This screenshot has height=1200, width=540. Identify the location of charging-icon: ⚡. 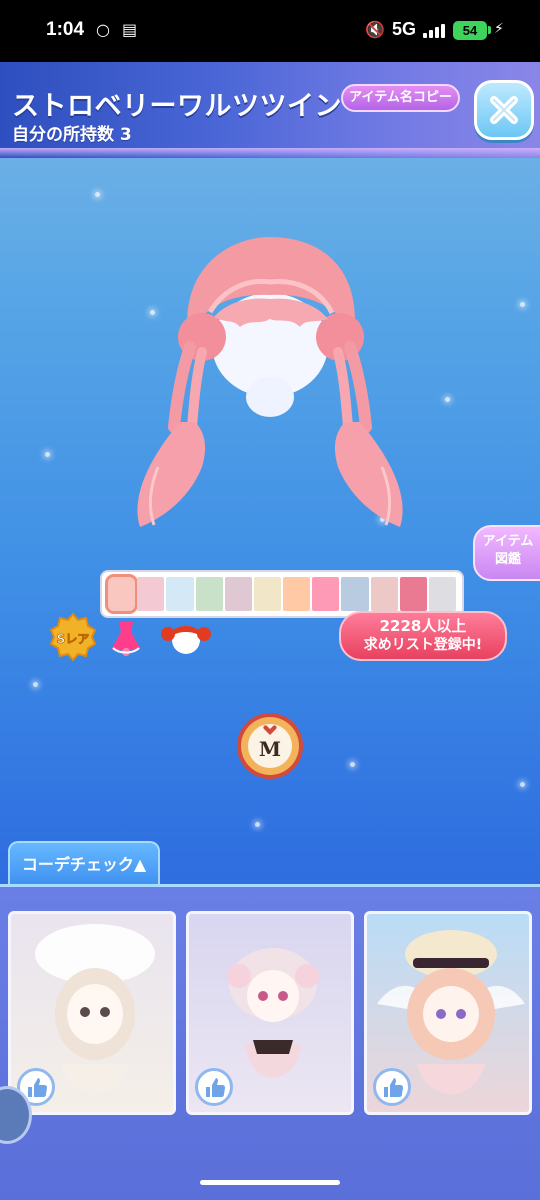
(499, 29).